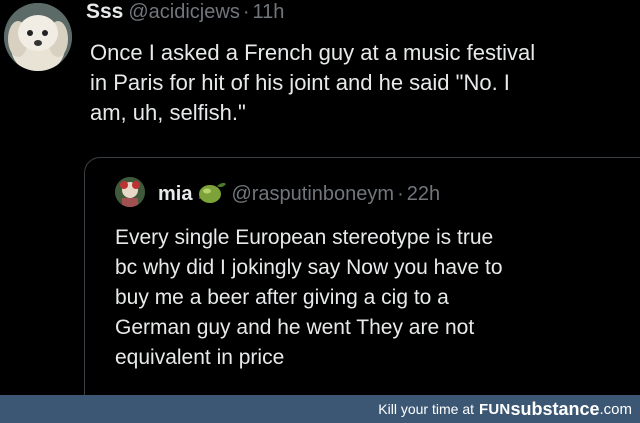 The width and height of the screenshot is (640, 423). What do you see at coordinates (426, 409) in the screenshot?
I see `watermark-text: Kill your time at` at bounding box center [426, 409].